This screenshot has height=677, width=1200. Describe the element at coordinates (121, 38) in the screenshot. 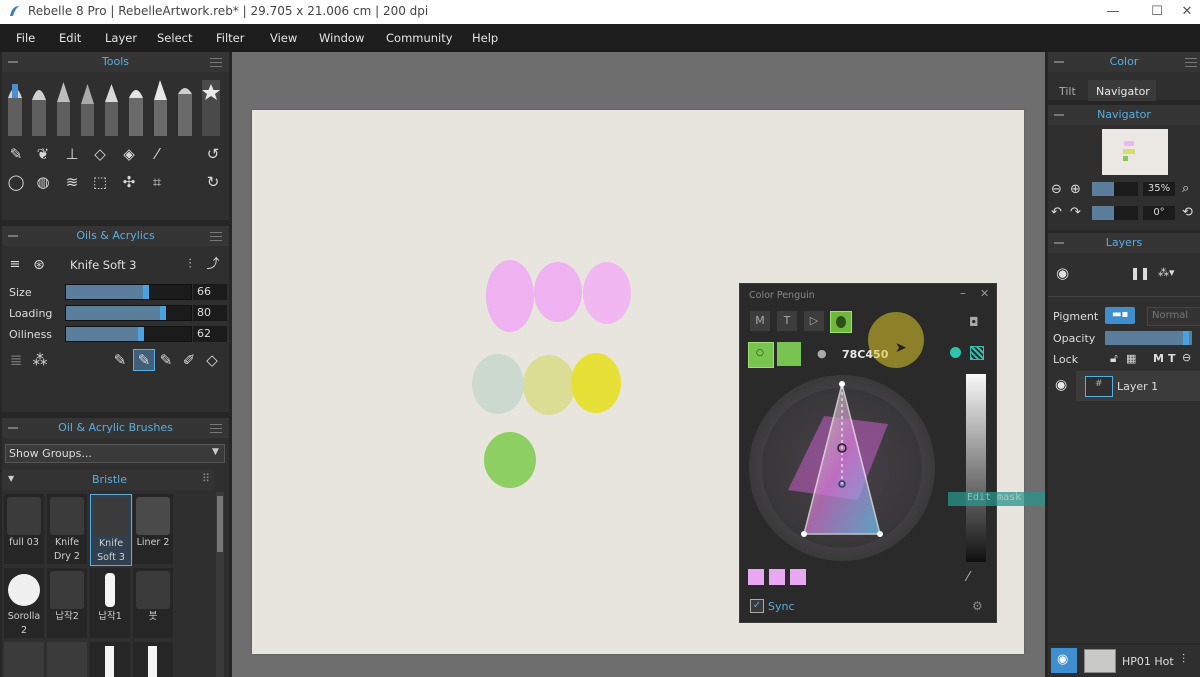

I see `menu-layer: Layer` at that location.